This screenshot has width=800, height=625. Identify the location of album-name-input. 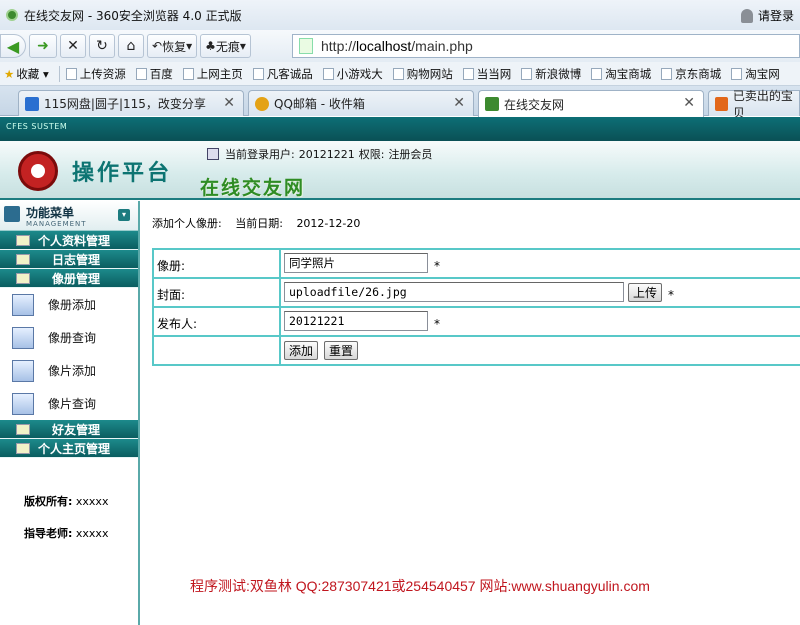
(356, 263).